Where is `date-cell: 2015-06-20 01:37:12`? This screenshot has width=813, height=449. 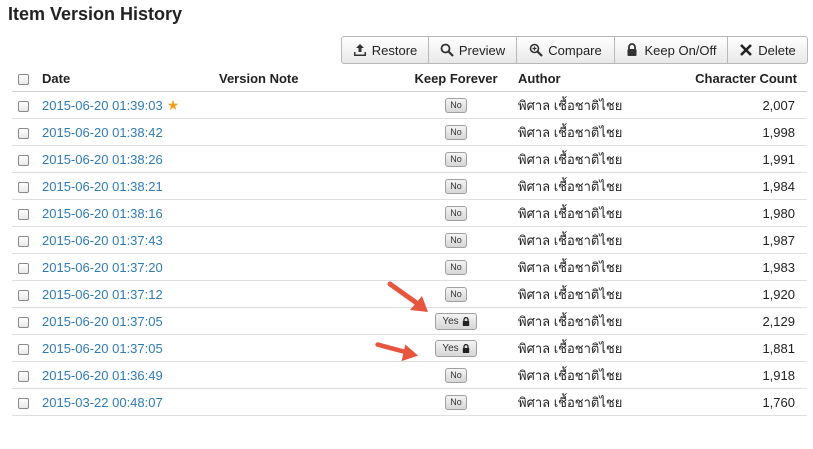
date-cell: 2015-06-20 01:37:12 is located at coordinates (130, 294).